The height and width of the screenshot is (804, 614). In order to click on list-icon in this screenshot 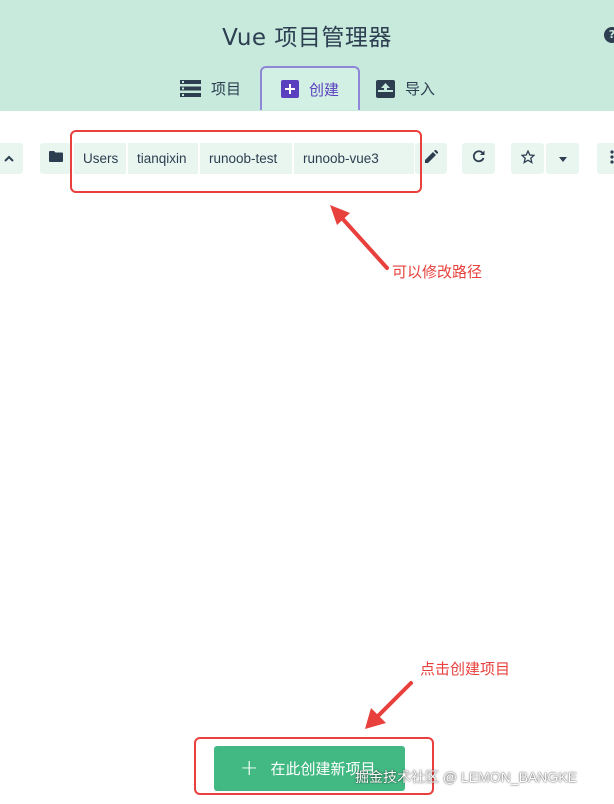, I will do `click(190, 88)`.